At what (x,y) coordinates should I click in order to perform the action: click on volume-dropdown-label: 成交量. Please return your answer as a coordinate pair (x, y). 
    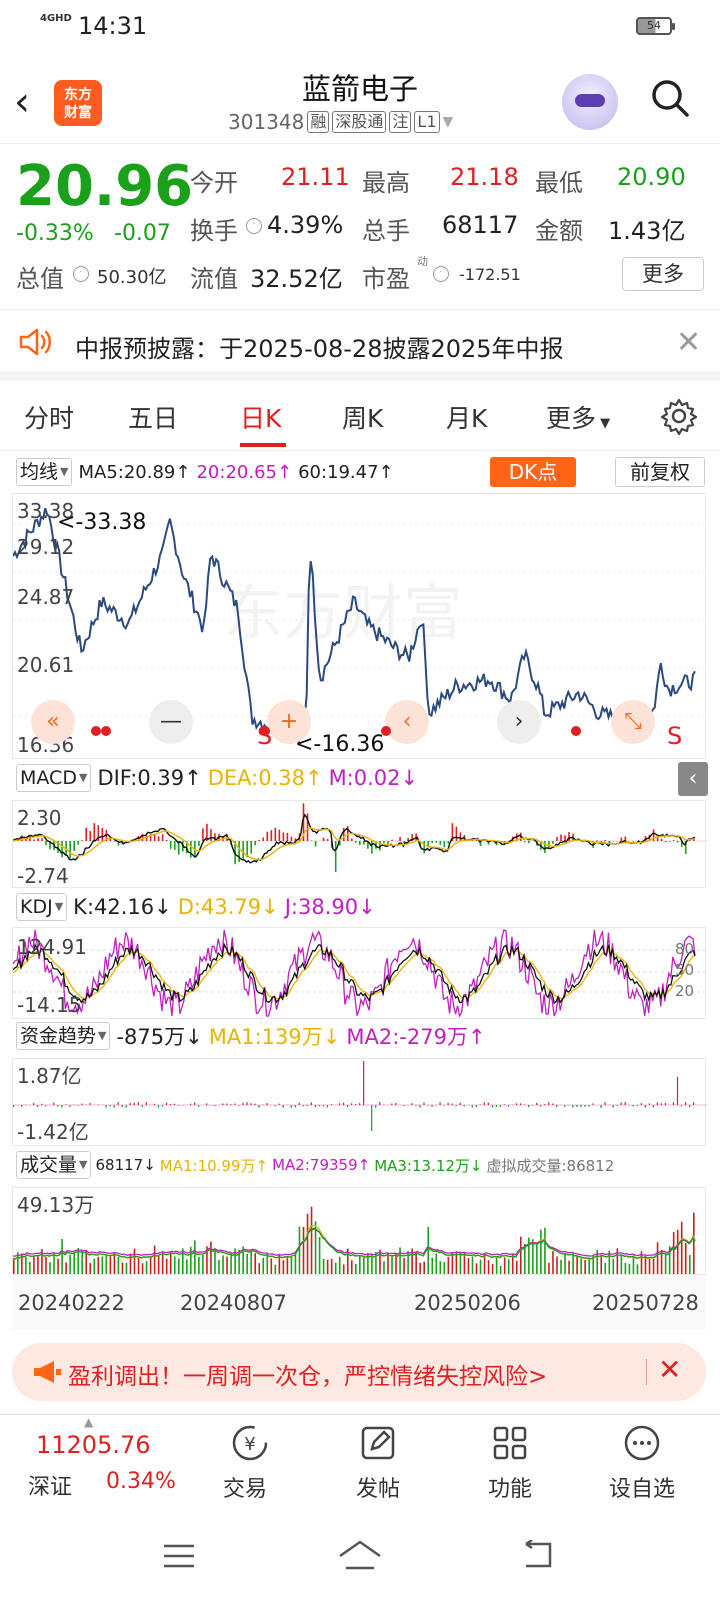
    Looking at the image, I should click on (49, 1165).